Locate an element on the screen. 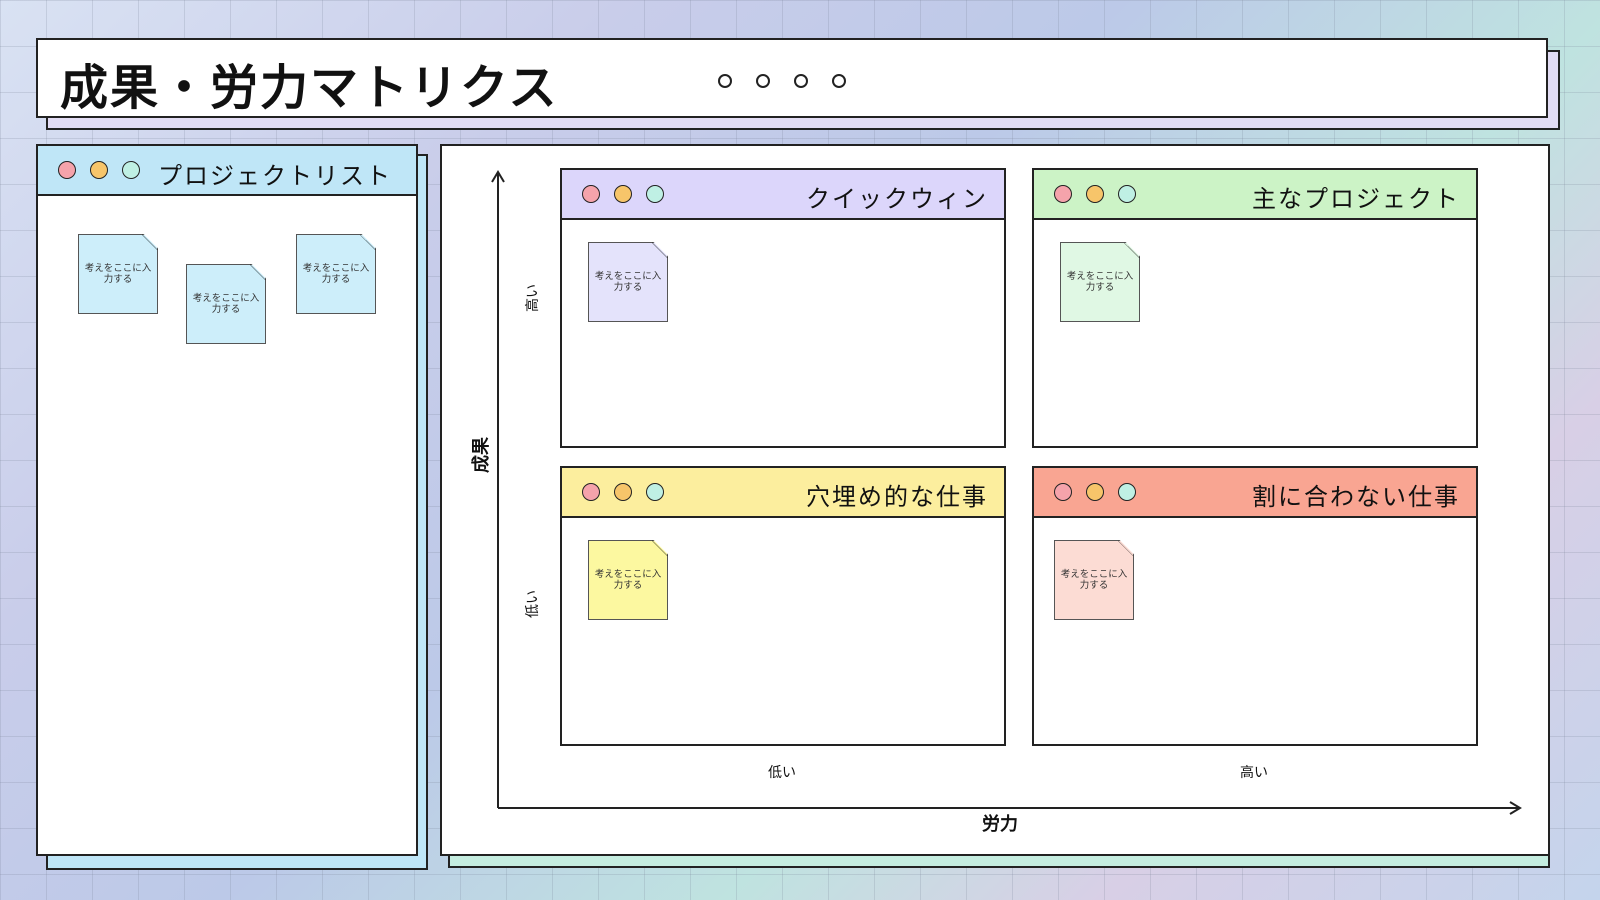 The height and width of the screenshot is (900, 1600). quadrant-header: 穴埋め的な仕事 is located at coordinates (783, 493).